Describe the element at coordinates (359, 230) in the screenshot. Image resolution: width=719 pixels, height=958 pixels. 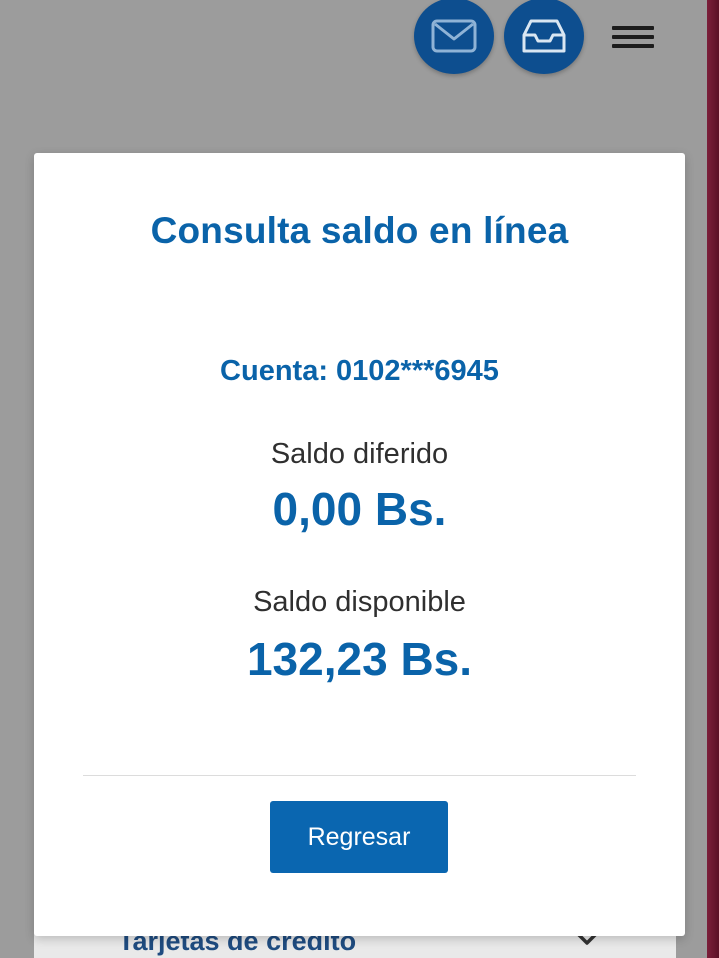
I see `modal-title: Consulta saldo en línea` at that location.